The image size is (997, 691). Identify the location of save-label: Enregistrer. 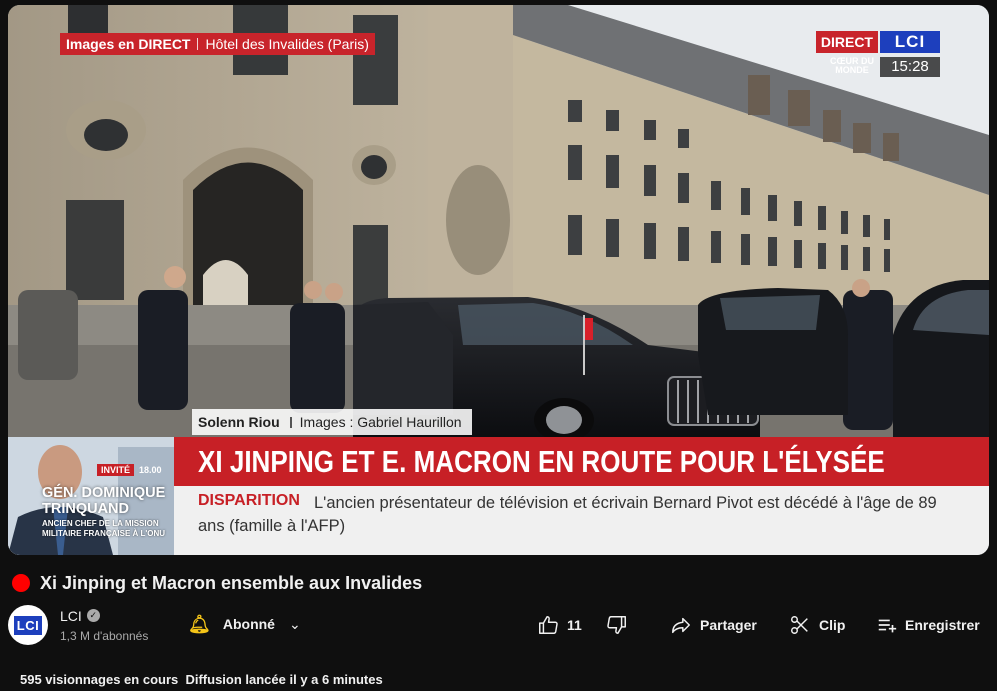
(942, 625).